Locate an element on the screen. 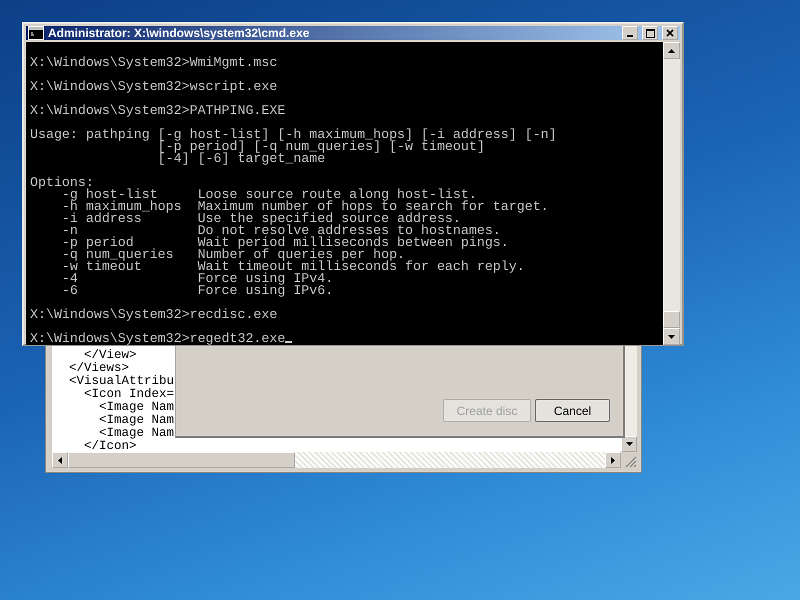 This screenshot has height=600, width=800. console-line: -4 Force using IPv4. is located at coordinates (197, 278).